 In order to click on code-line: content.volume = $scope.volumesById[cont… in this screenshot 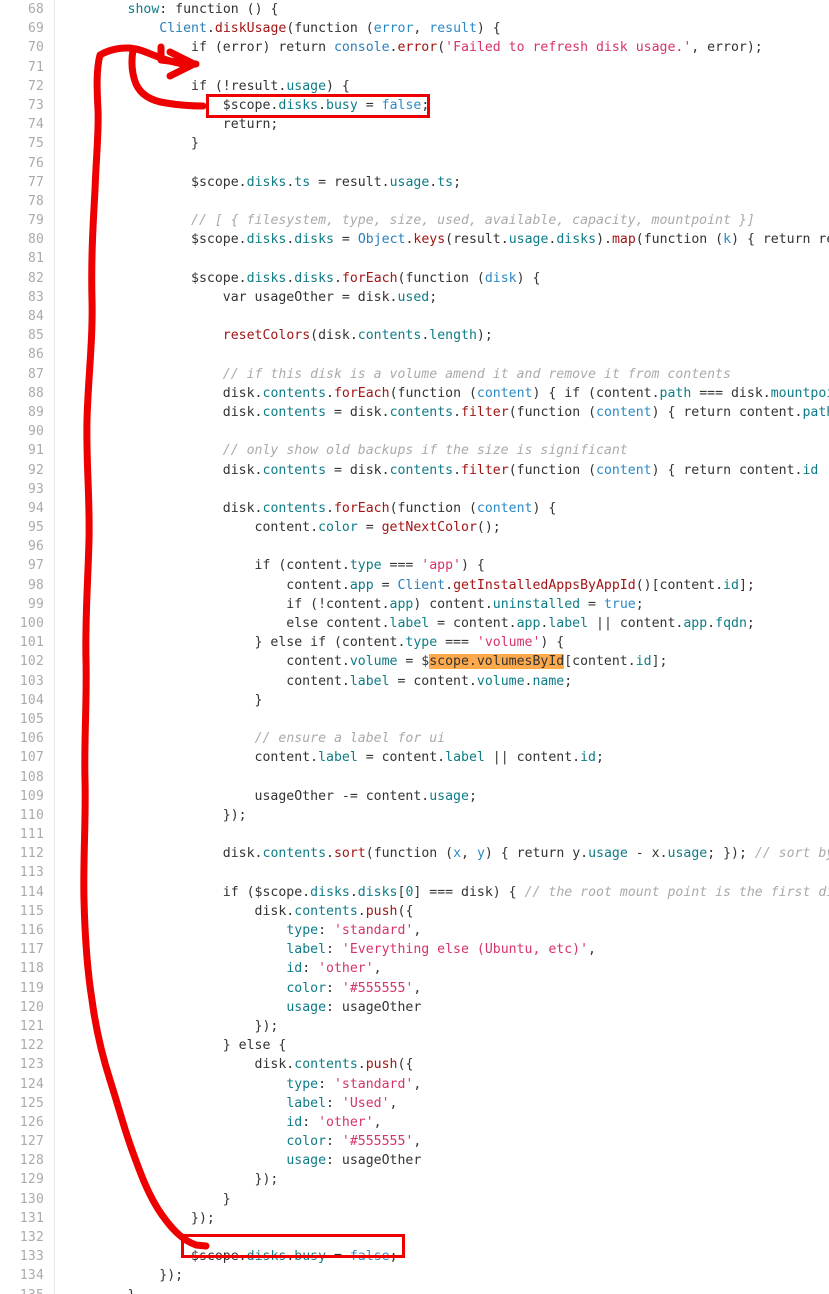, I will do `click(442, 661)`.